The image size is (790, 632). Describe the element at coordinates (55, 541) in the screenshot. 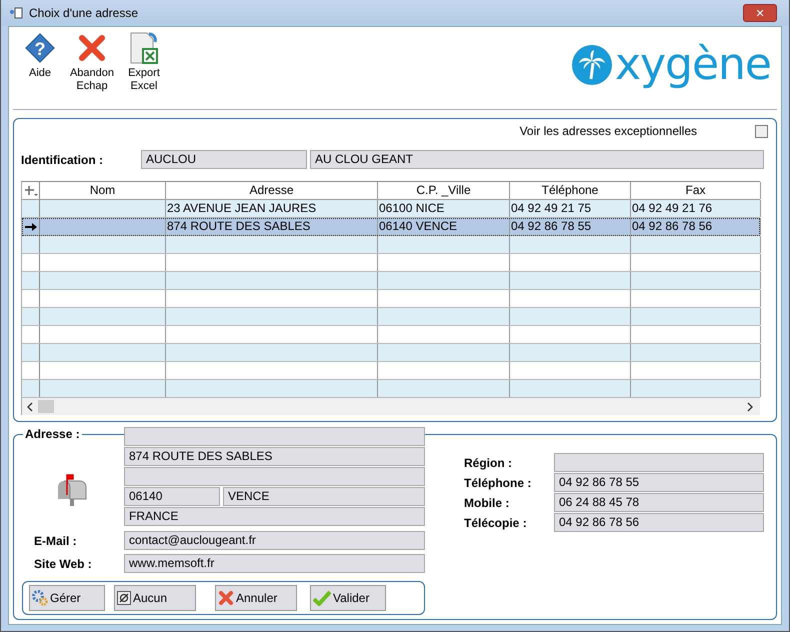

I see `field-label: E-Mail :` at that location.